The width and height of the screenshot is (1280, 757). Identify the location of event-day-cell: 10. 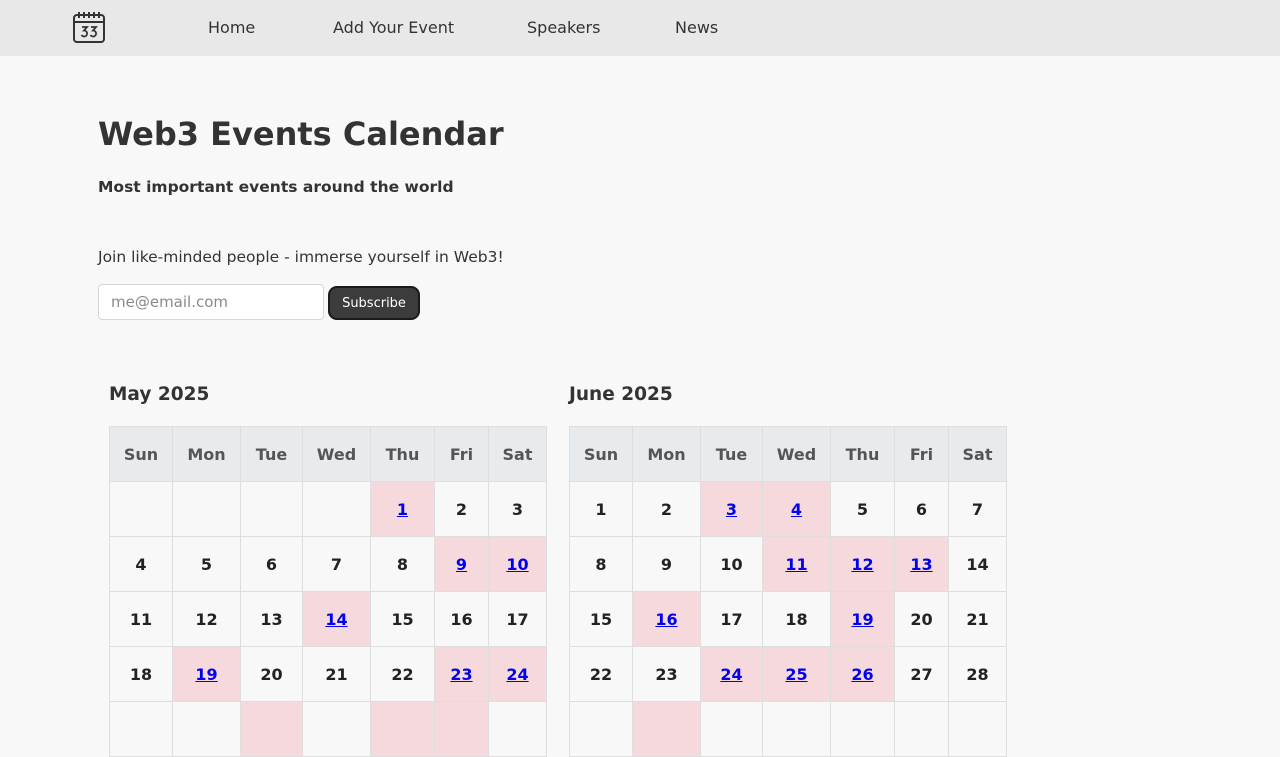
(517, 564).